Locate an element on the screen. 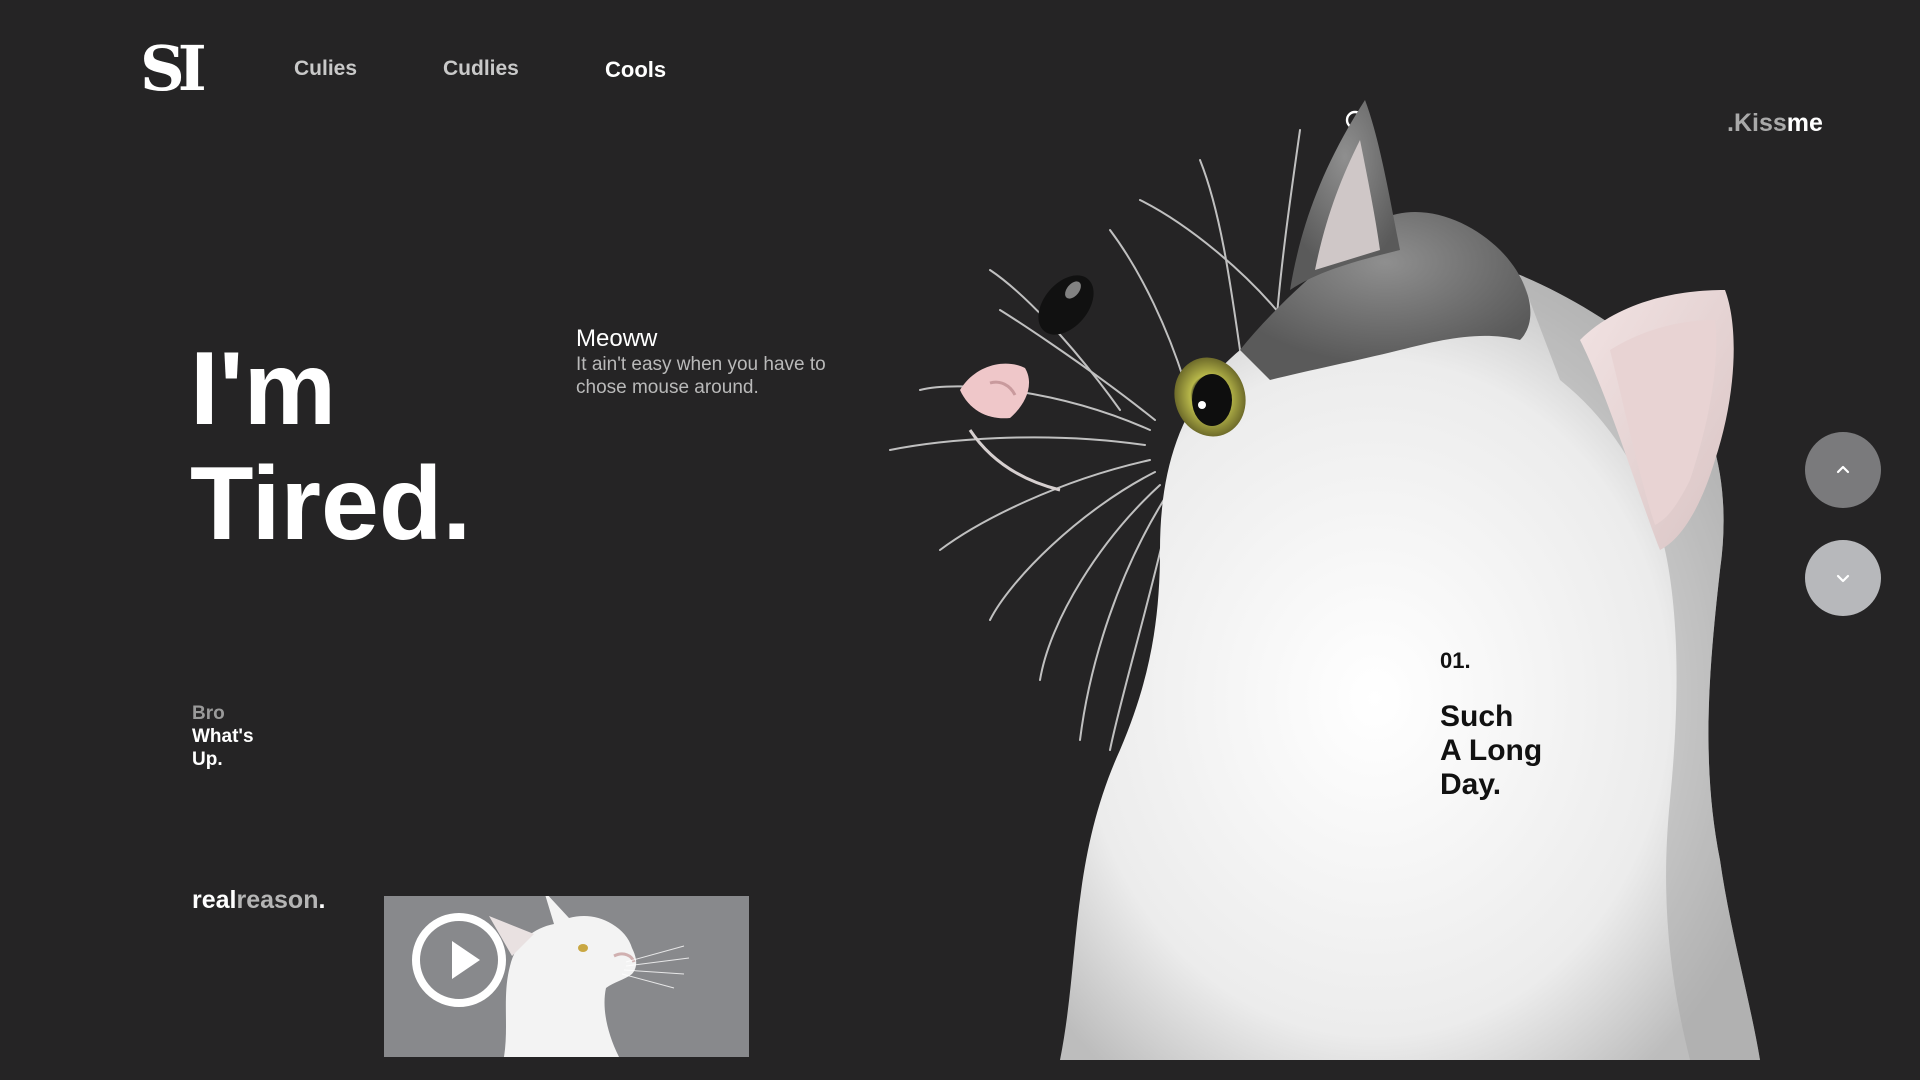 Image resolution: width=1920 pixels, height=1080 pixels. next-slide-button is located at coordinates (1843, 578).